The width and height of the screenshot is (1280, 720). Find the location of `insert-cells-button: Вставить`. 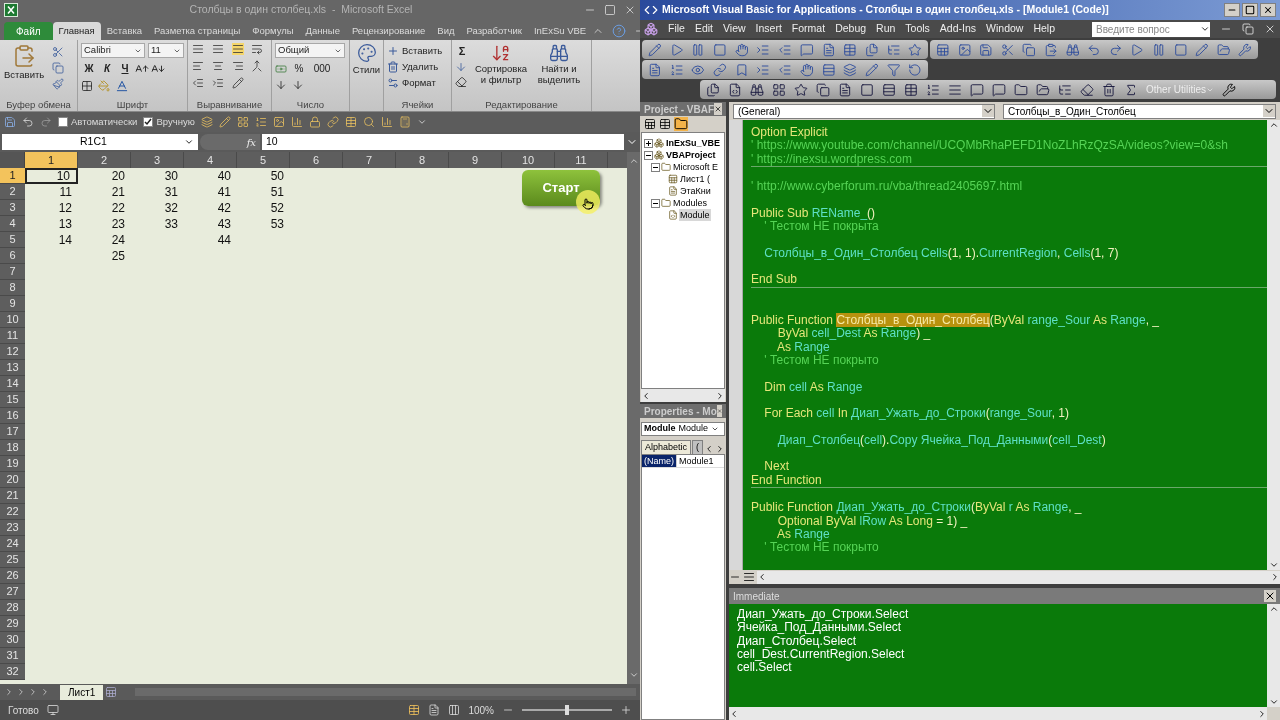

insert-cells-button: Вставить is located at coordinates (417, 51).